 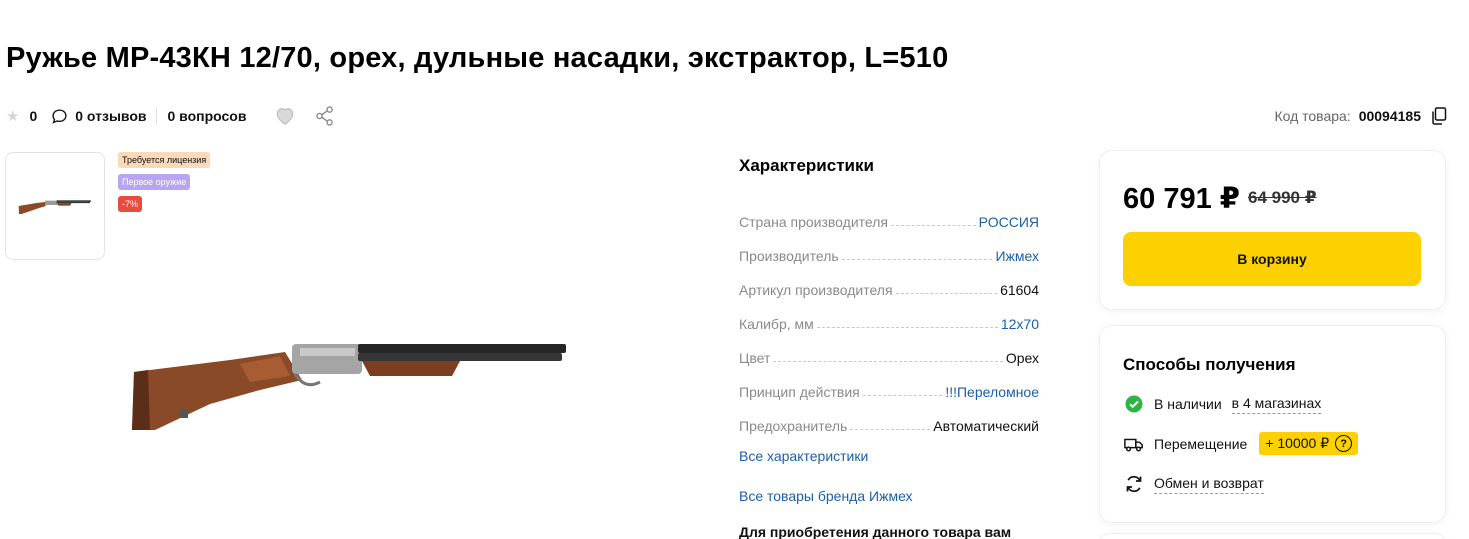 What do you see at coordinates (789, 256) in the screenshot?
I see `spec-key: Производитель` at bounding box center [789, 256].